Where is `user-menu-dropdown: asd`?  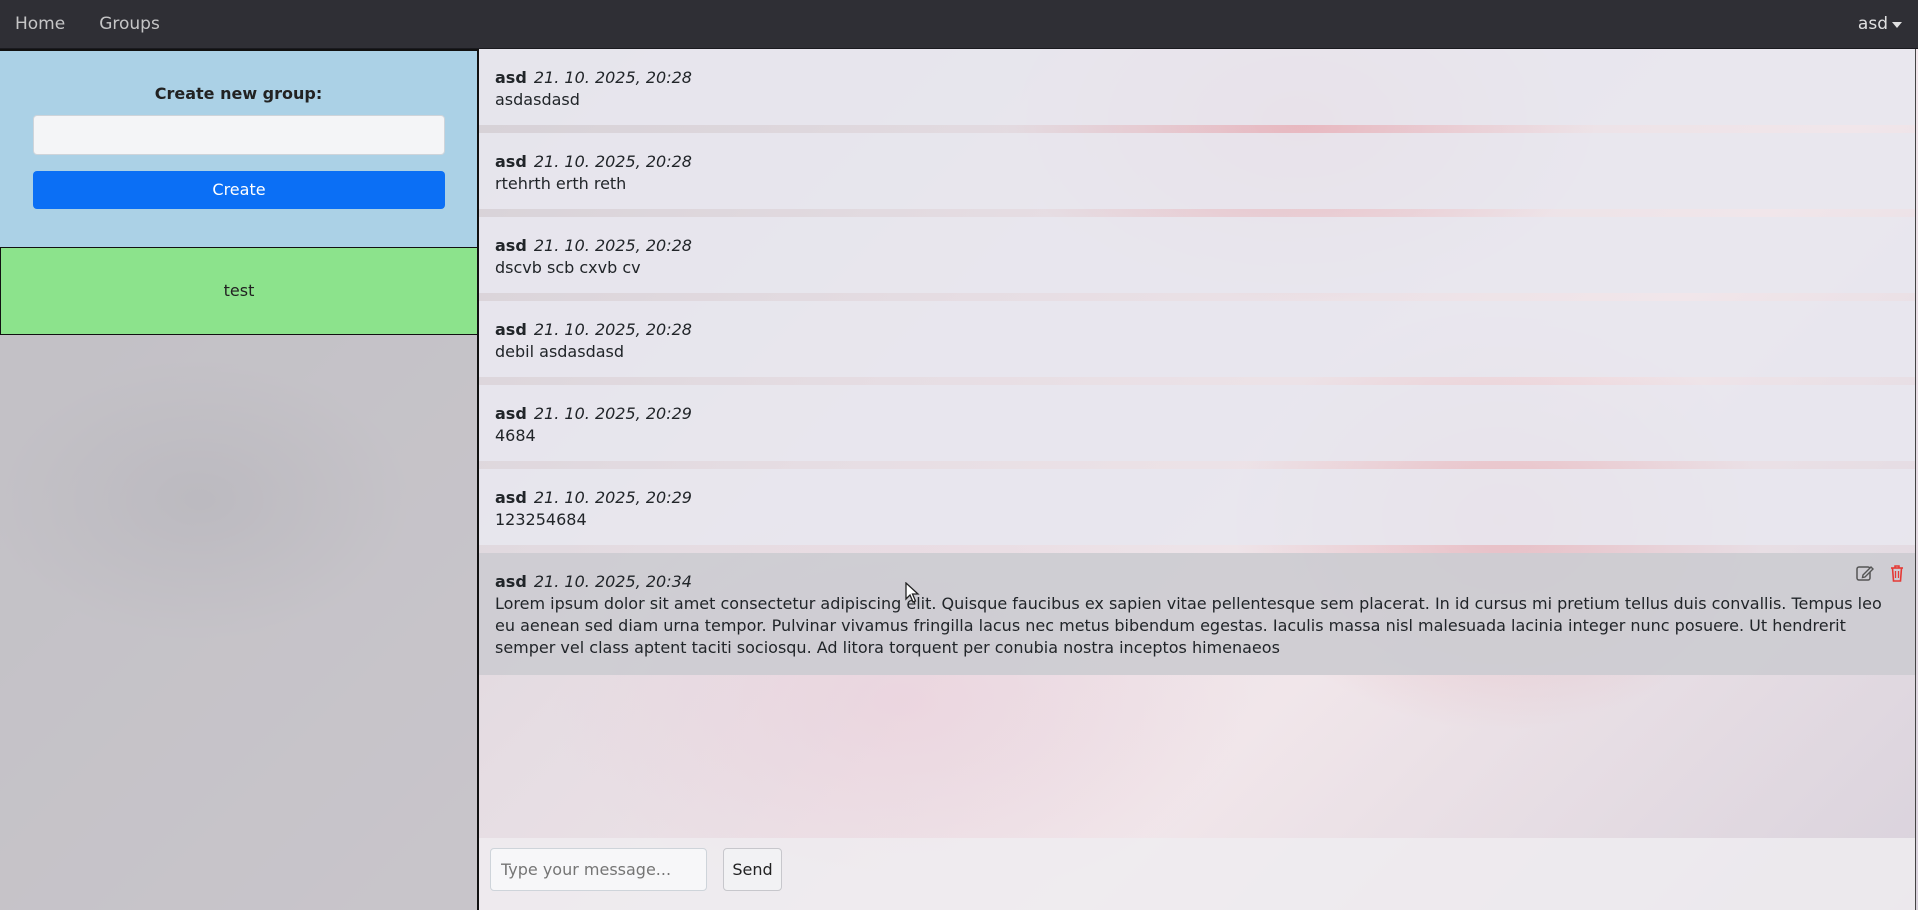 user-menu-dropdown: asd is located at coordinates (1880, 24).